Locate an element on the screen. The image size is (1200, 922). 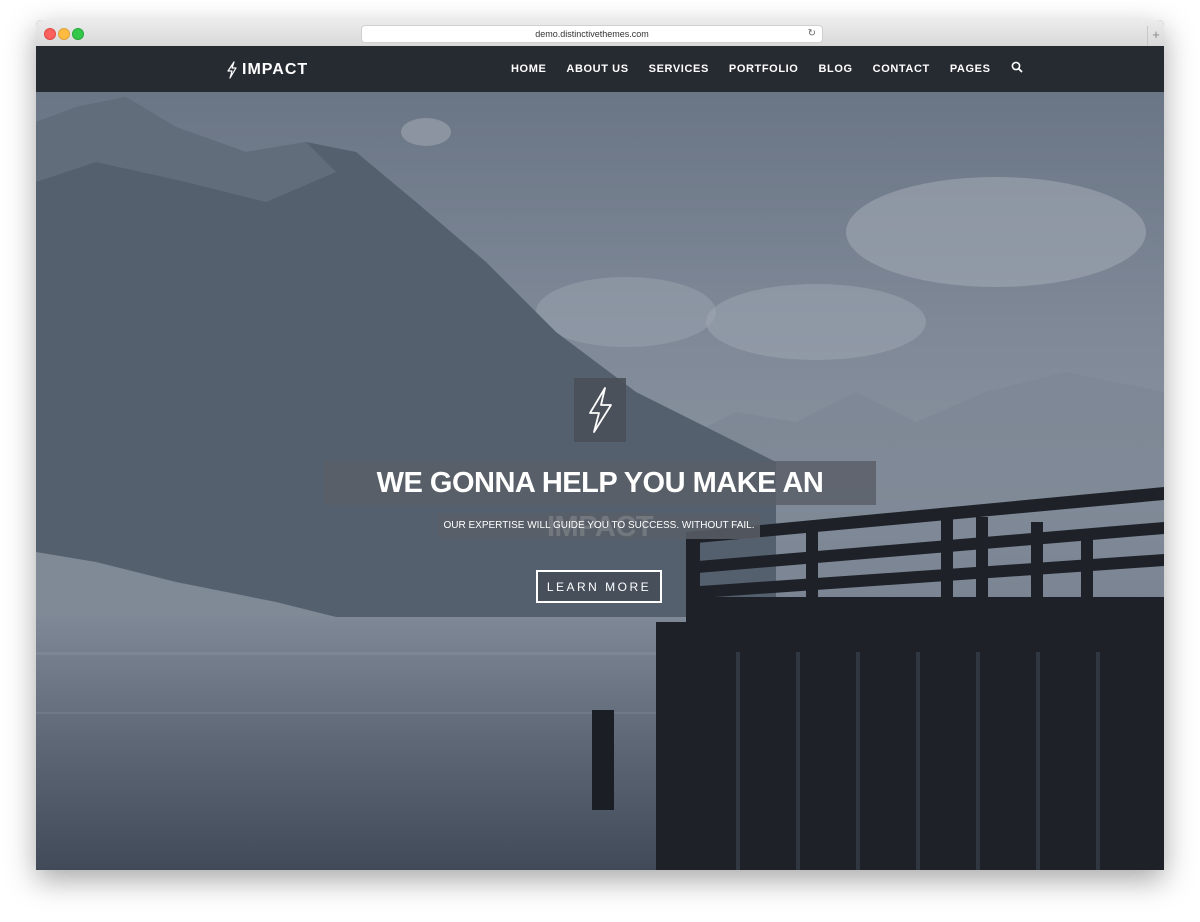
nav-contact: CONTACT is located at coordinates (901, 69).